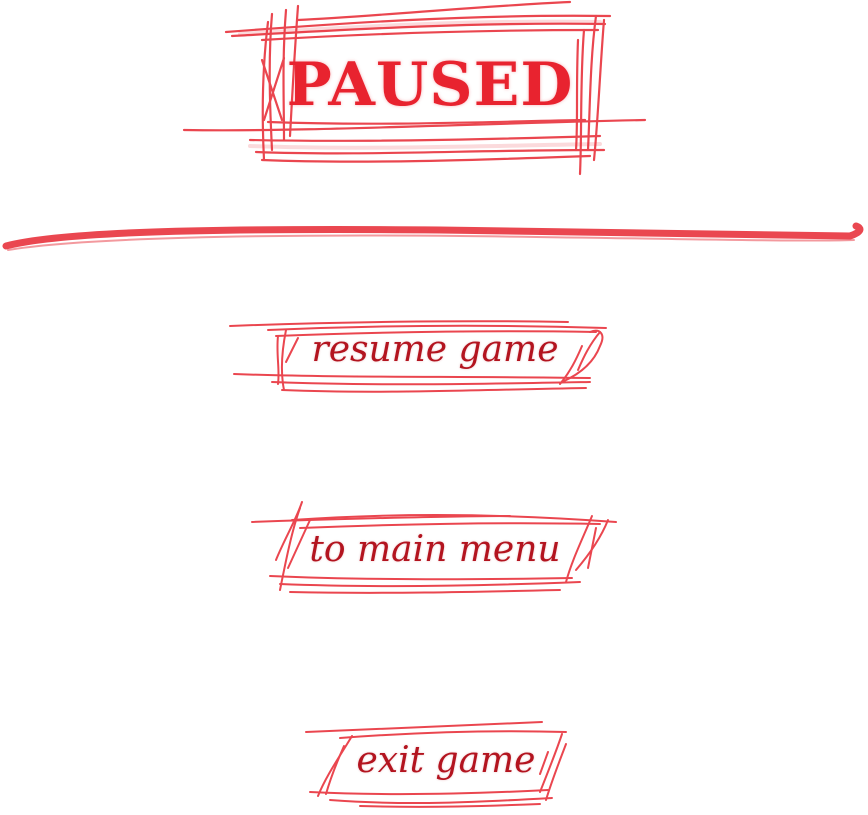  What do you see at coordinates (446, 760) in the screenshot?
I see `exit-game-button: exit game` at bounding box center [446, 760].